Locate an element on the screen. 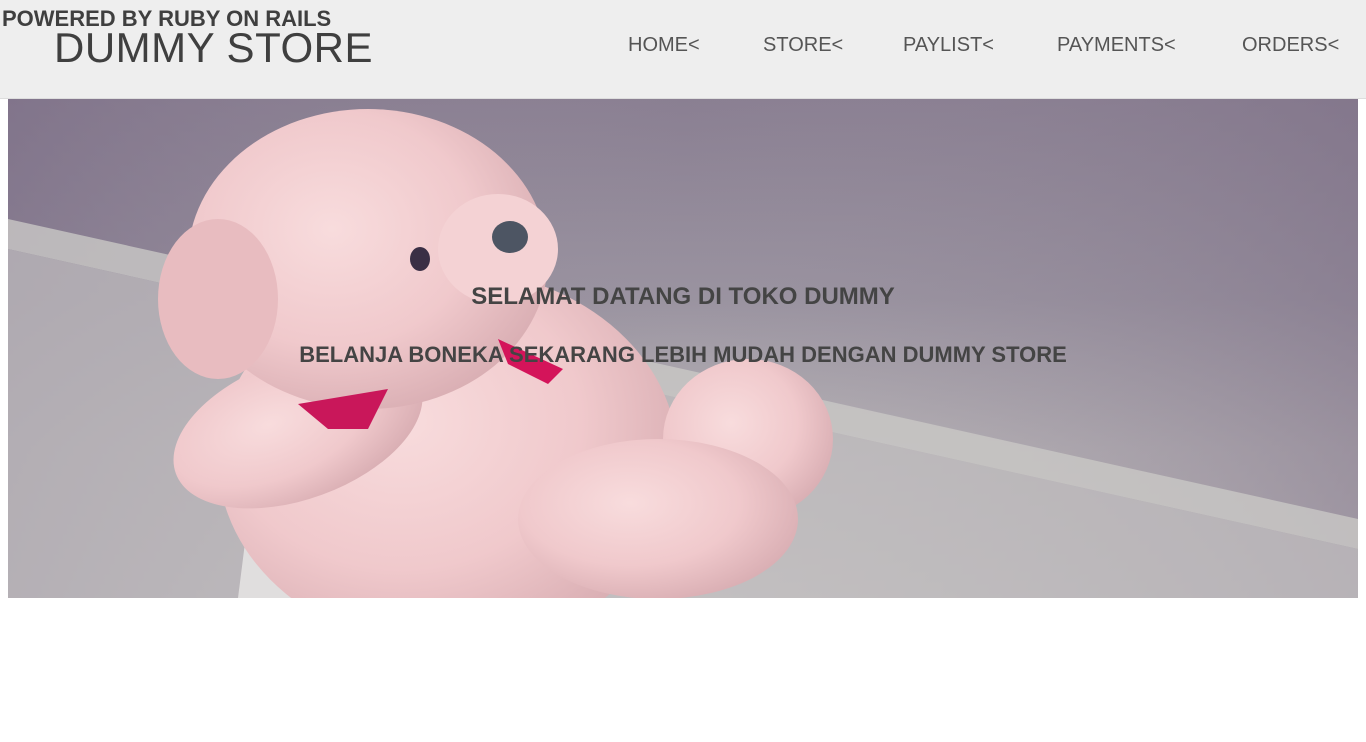 Image resolution: width=1366 pixels, height=742 pixels. nav-store-link: STORE< is located at coordinates (803, 45).